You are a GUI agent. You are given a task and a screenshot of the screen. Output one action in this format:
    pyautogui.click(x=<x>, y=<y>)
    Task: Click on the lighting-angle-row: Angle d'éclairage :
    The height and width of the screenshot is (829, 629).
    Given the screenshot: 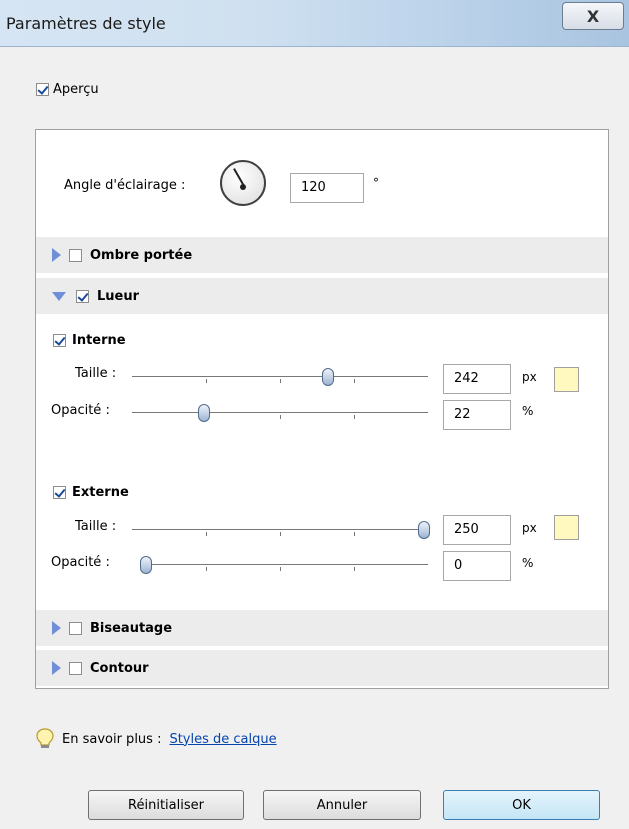 What is the action you would take?
    pyautogui.click(x=250, y=190)
    